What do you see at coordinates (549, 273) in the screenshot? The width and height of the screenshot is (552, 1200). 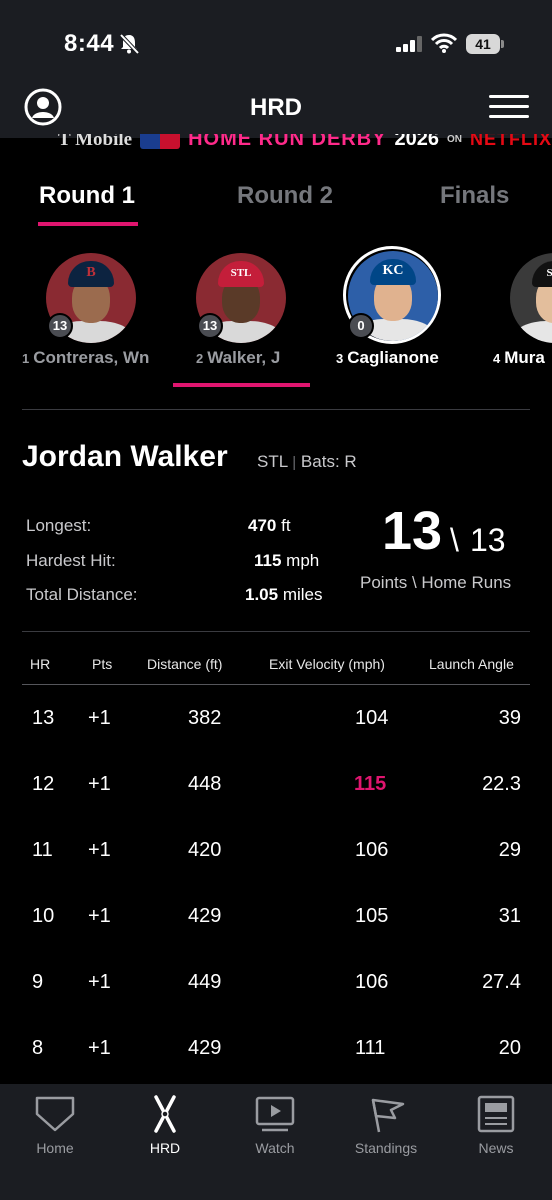 I see `team-logo: Sox` at bounding box center [549, 273].